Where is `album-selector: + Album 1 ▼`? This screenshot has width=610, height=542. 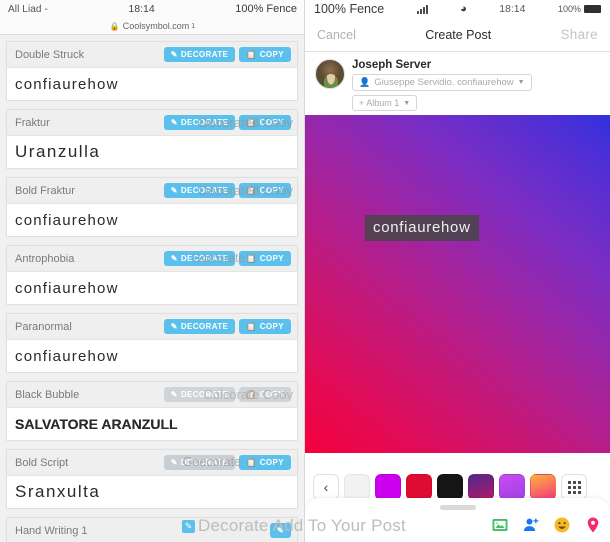 album-selector: + Album 1 ▼ is located at coordinates (385, 103).